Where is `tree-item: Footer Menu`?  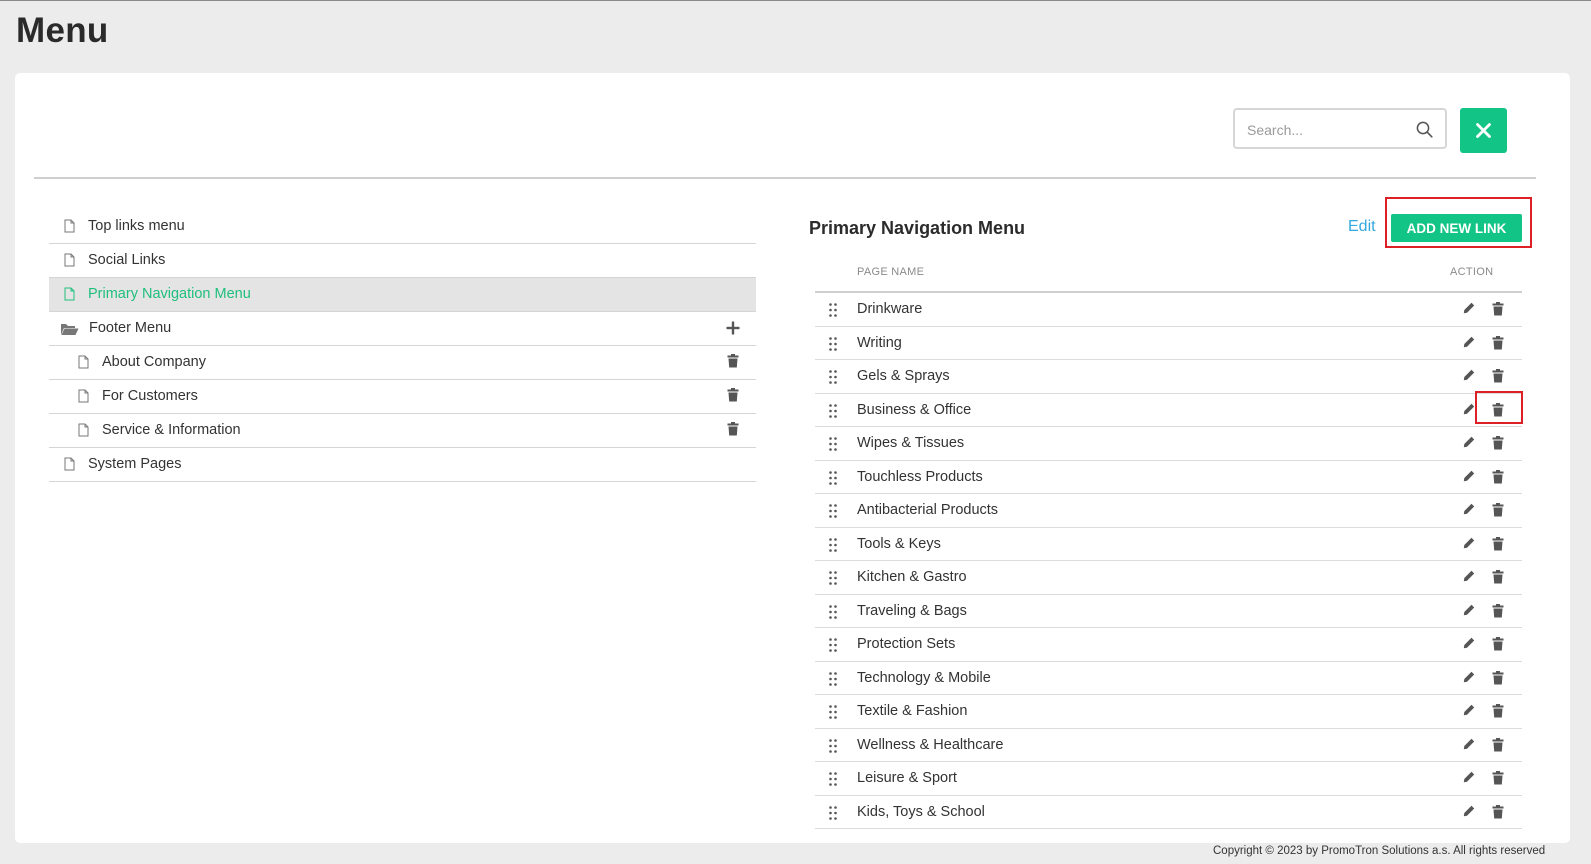
tree-item: Footer Menu is located at coordinates (402, 329).